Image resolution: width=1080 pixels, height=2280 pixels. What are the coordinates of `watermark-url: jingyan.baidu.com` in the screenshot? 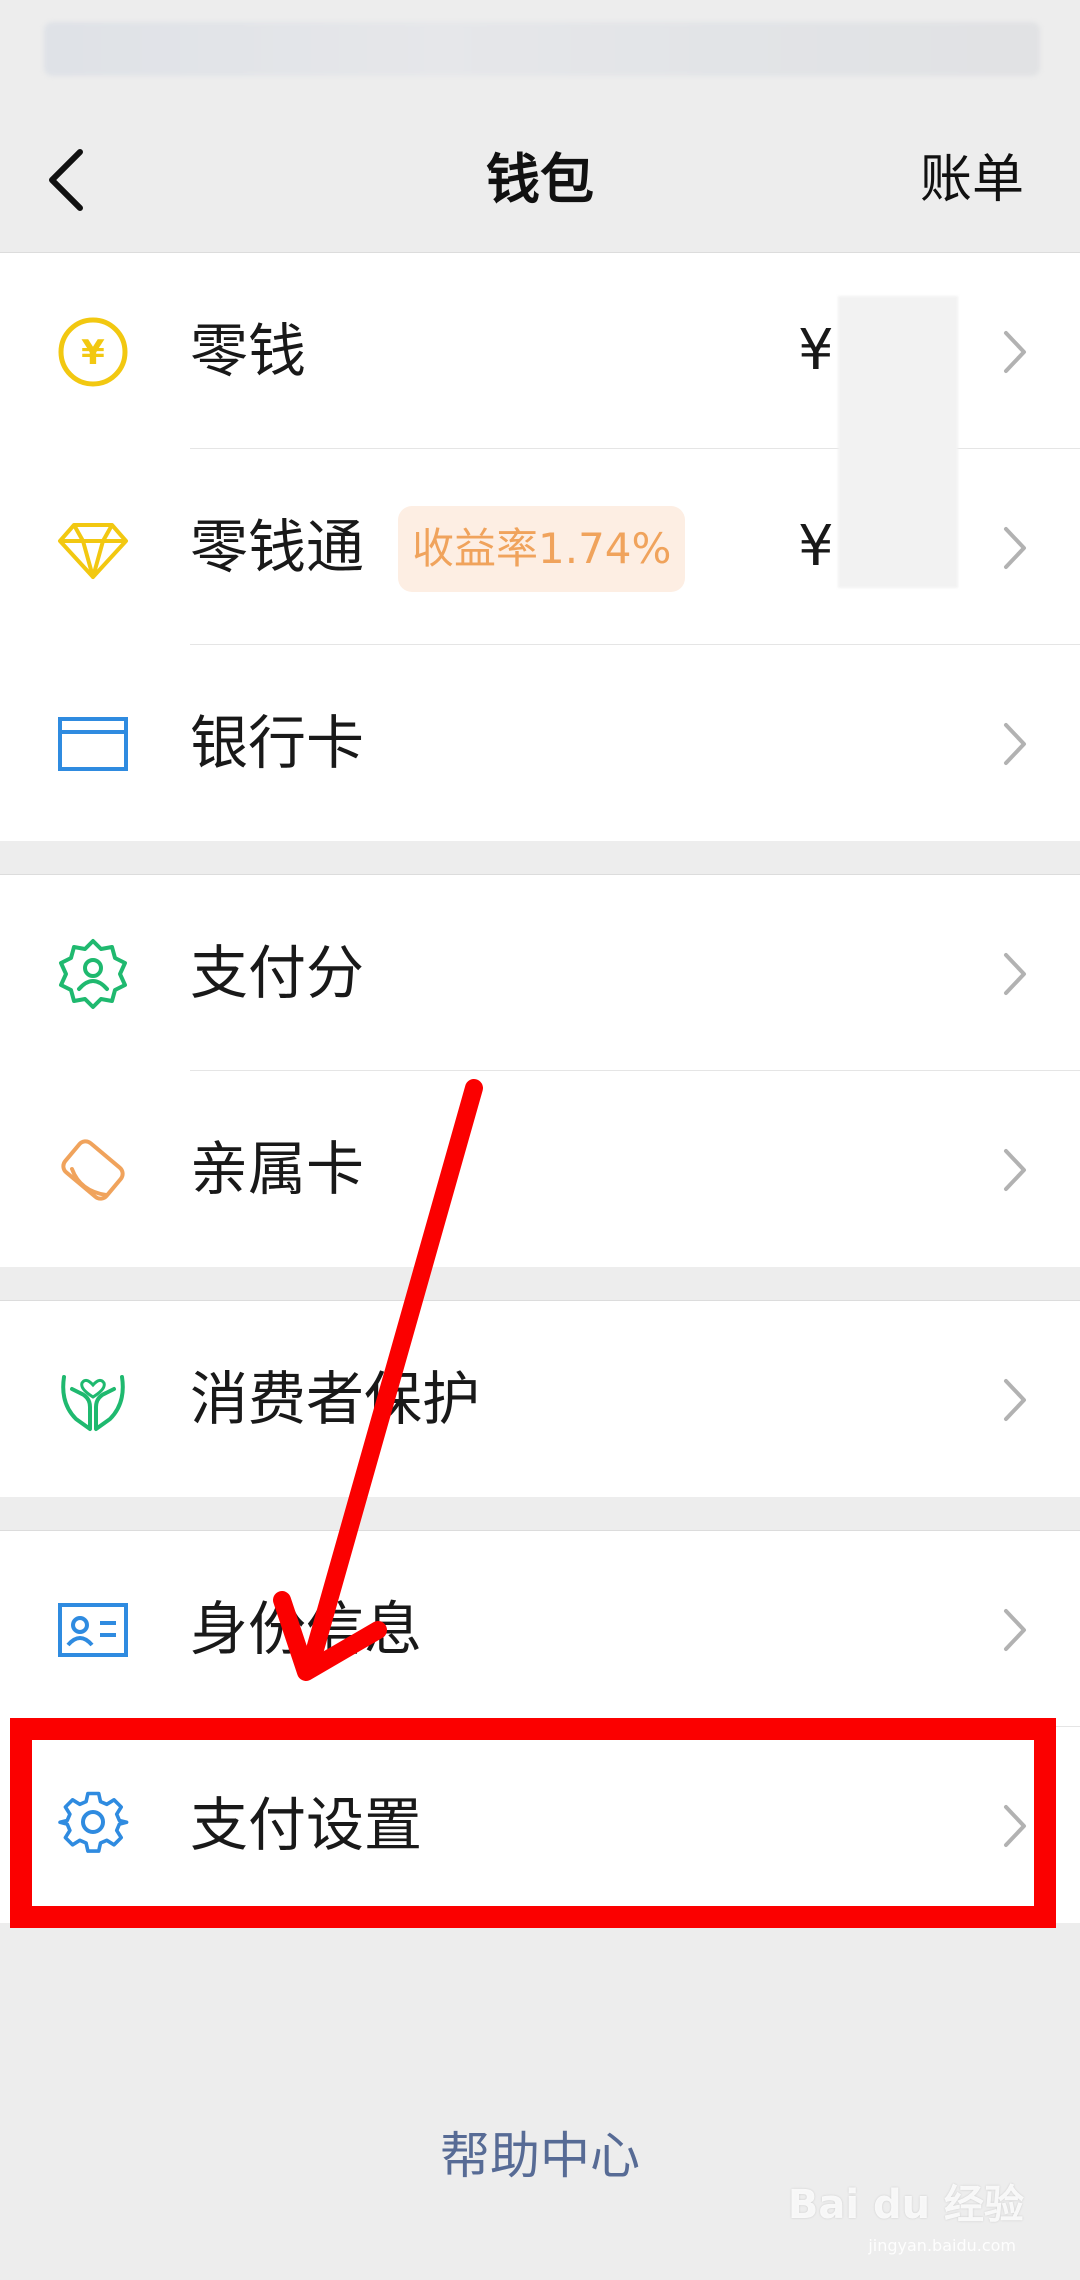 It's located at (942, 2245).